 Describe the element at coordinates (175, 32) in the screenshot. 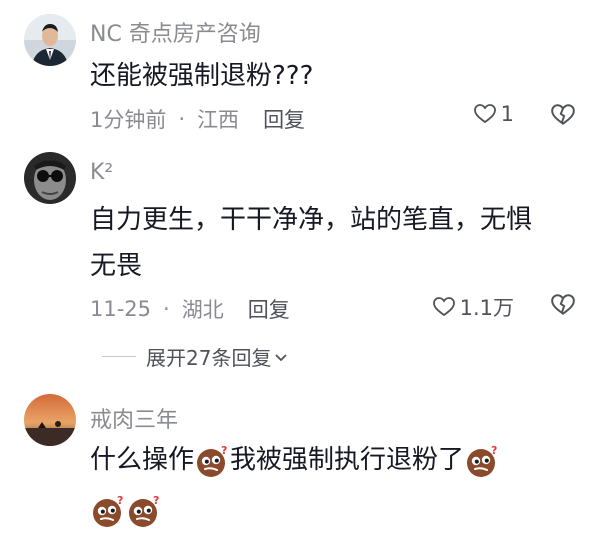

I see `username: NC 奇点房产咨询` at that location.